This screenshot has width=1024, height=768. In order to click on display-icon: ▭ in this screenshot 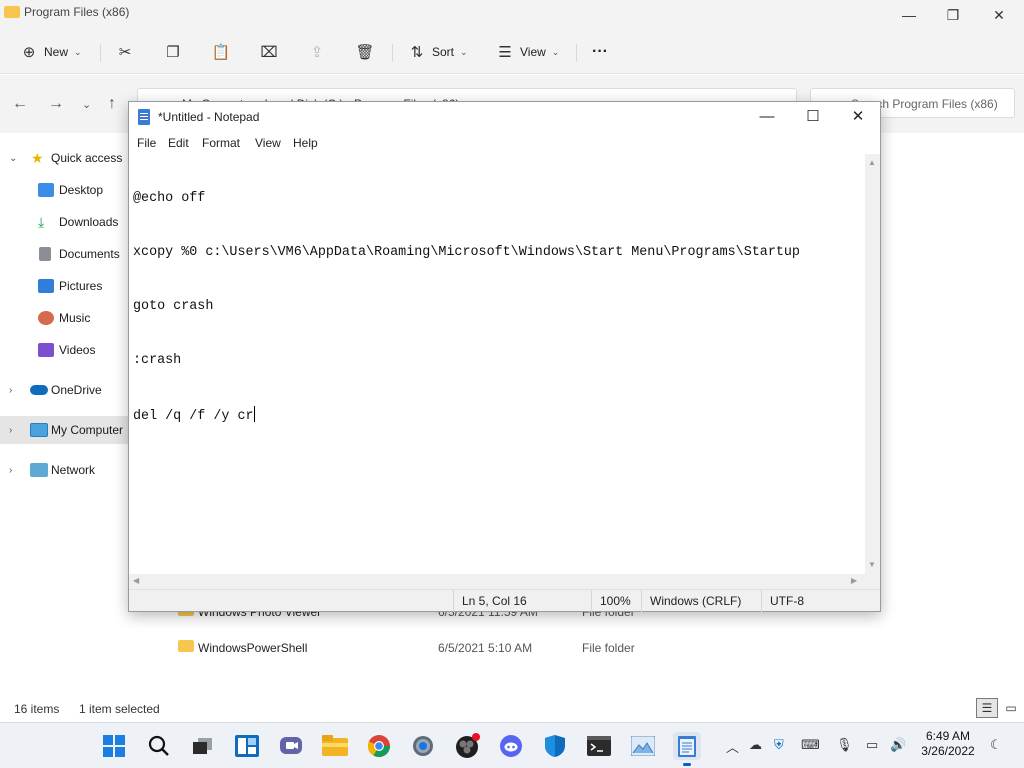, I will do `click(872, 745)`.